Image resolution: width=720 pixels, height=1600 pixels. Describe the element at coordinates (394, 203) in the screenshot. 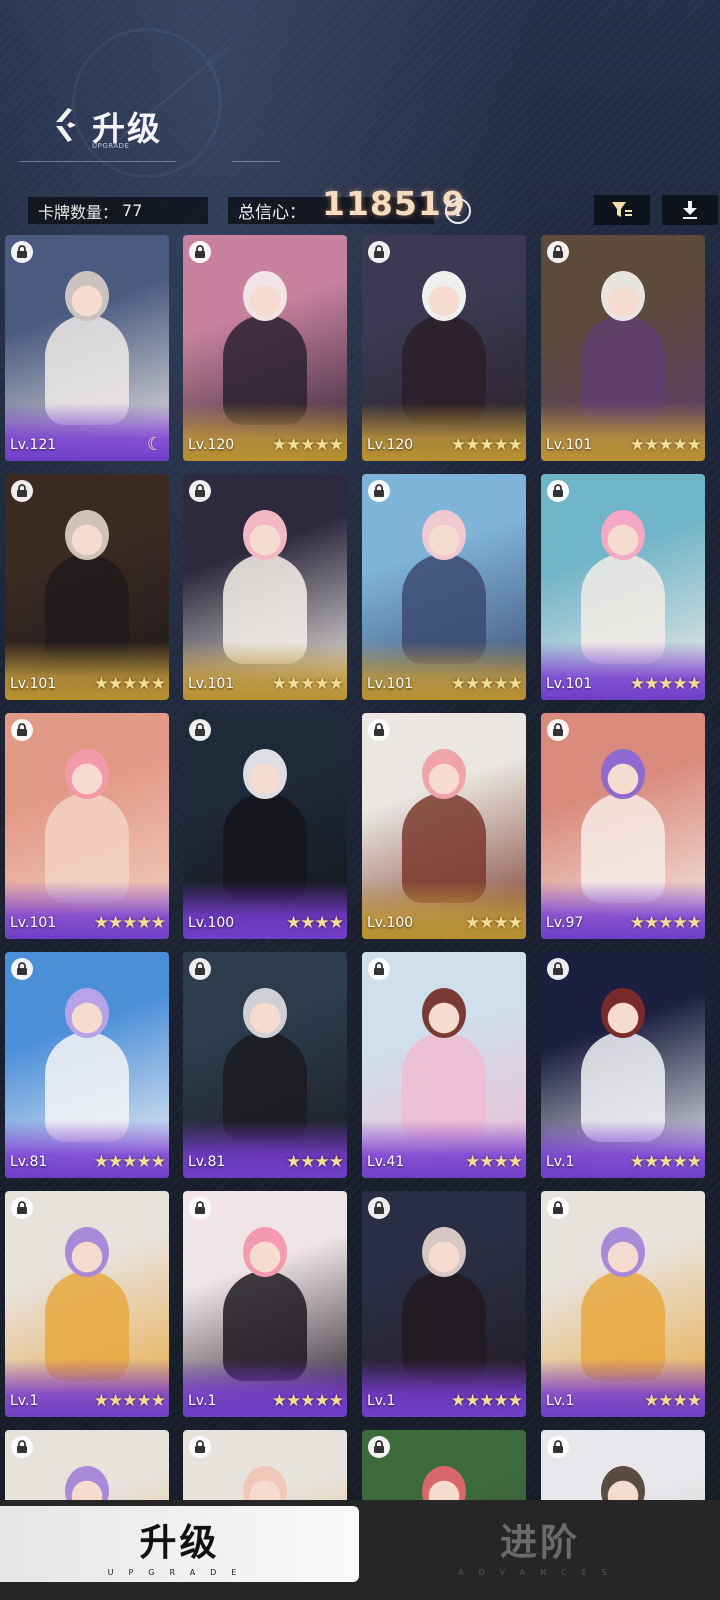

I see `confidence-value: 118519` at that location.